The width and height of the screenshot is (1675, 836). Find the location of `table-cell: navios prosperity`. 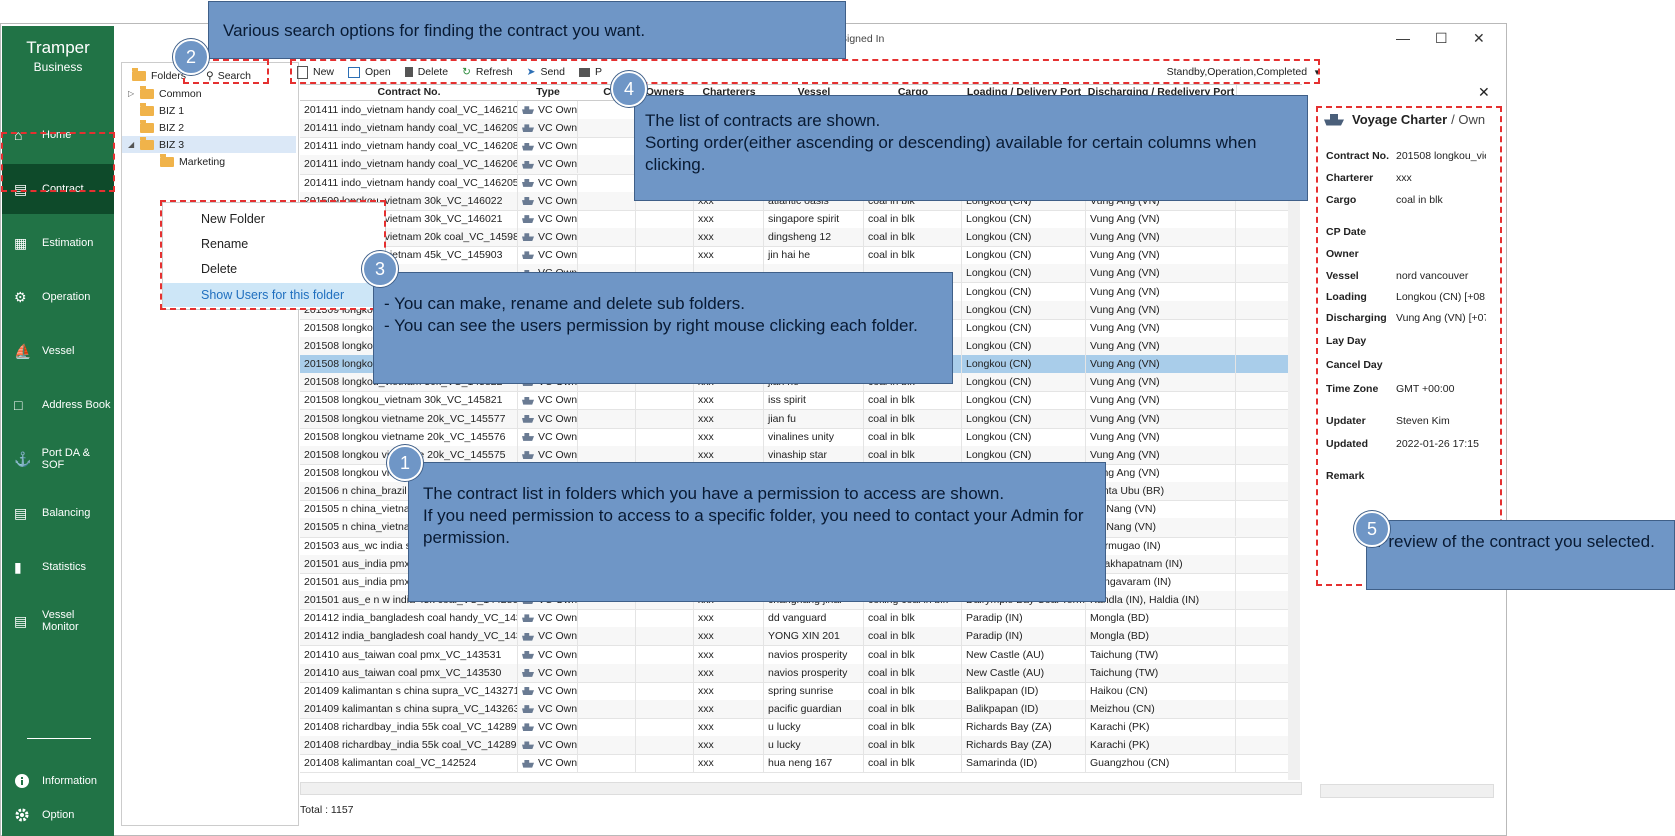

table-cell: navios prosperity is located at coordinates (814, 654).